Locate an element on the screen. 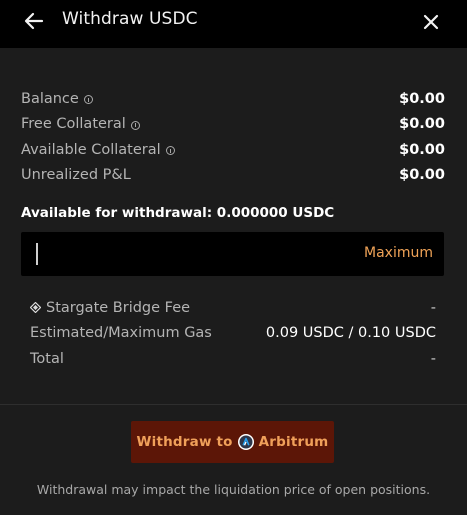 The image size is (467, 515). arrow-left-icon is located at coordinates (34, 21).